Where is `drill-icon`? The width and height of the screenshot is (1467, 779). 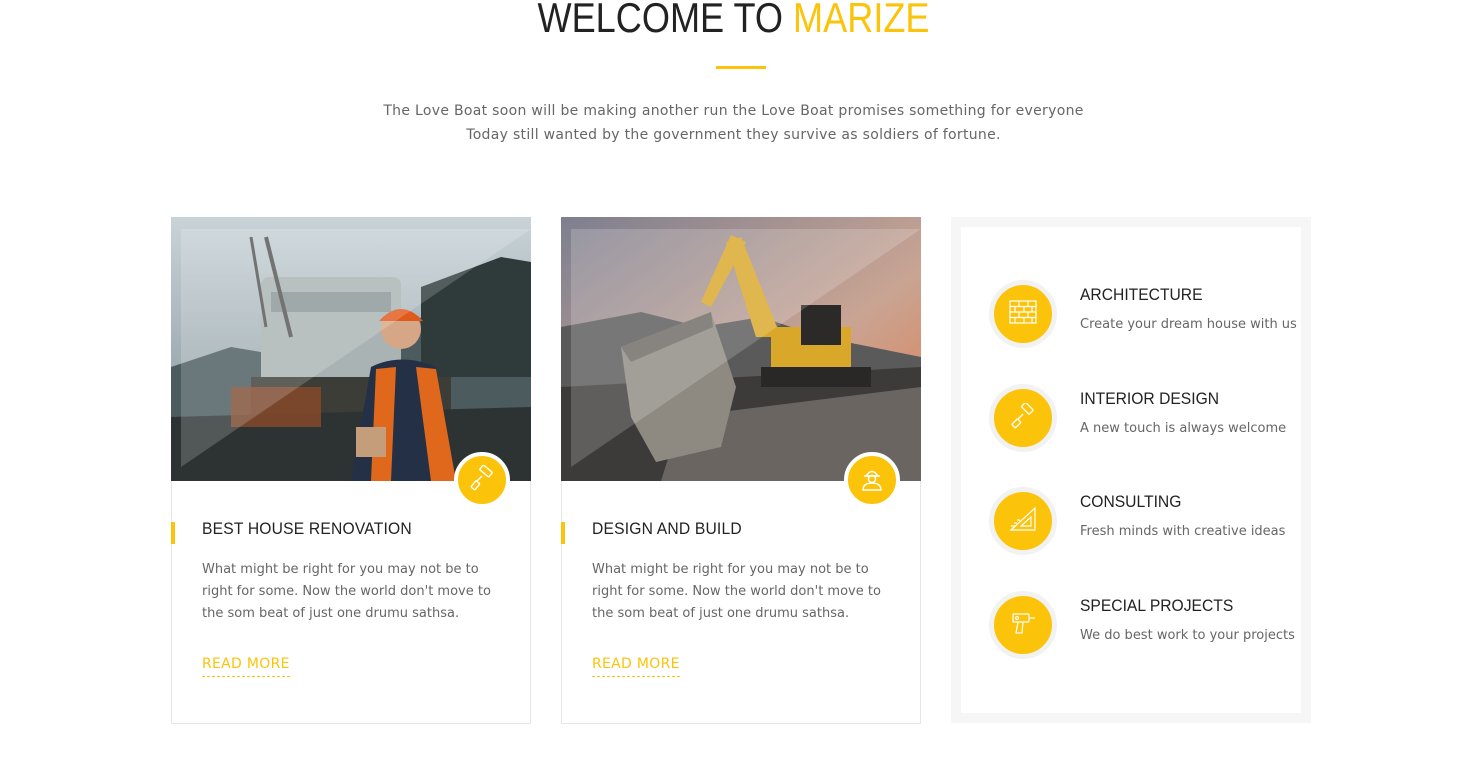 drill-icon is located at coordinates (1023, 625).